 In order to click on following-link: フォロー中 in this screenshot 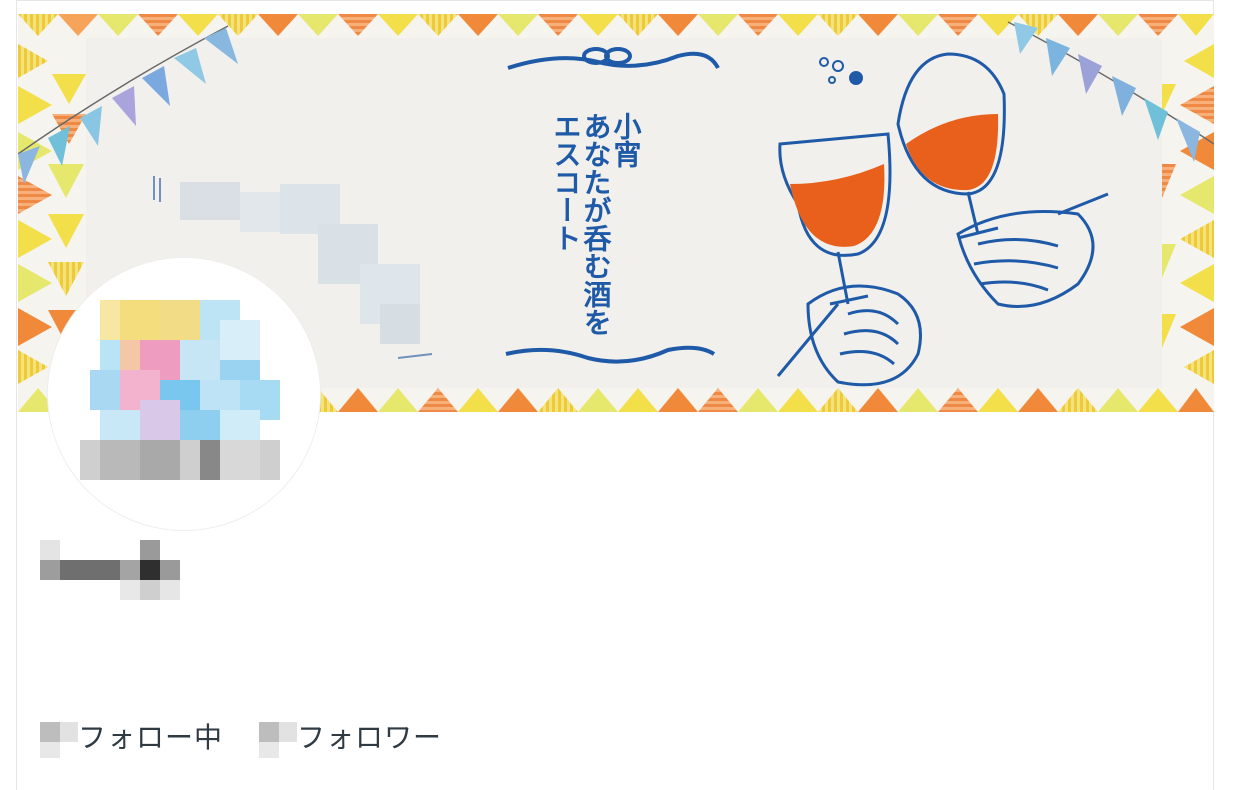, I will do `click(131, 738)`.